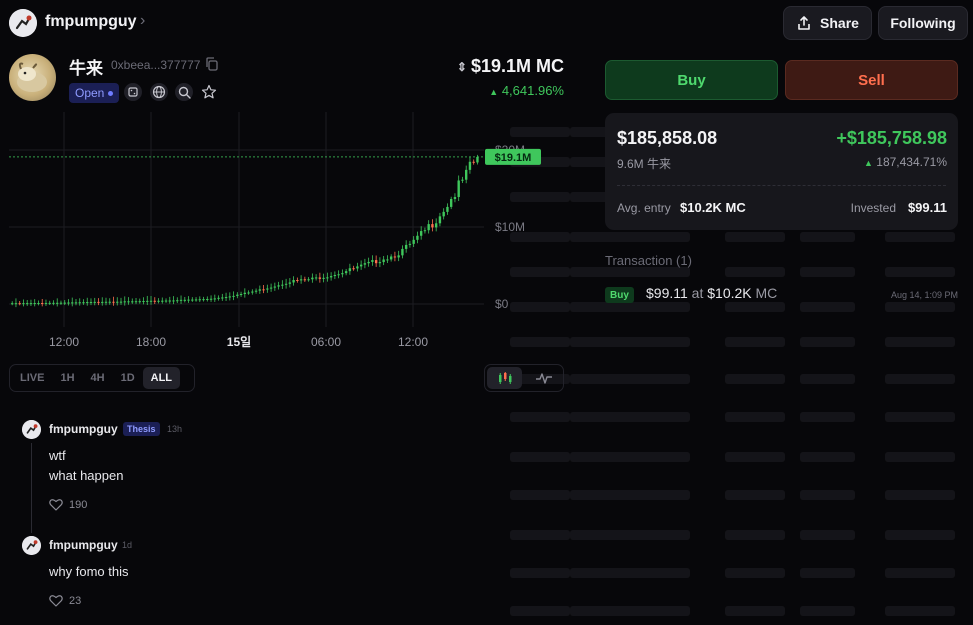  I want to click on y-tick-label: $10M, so click(510, 227).